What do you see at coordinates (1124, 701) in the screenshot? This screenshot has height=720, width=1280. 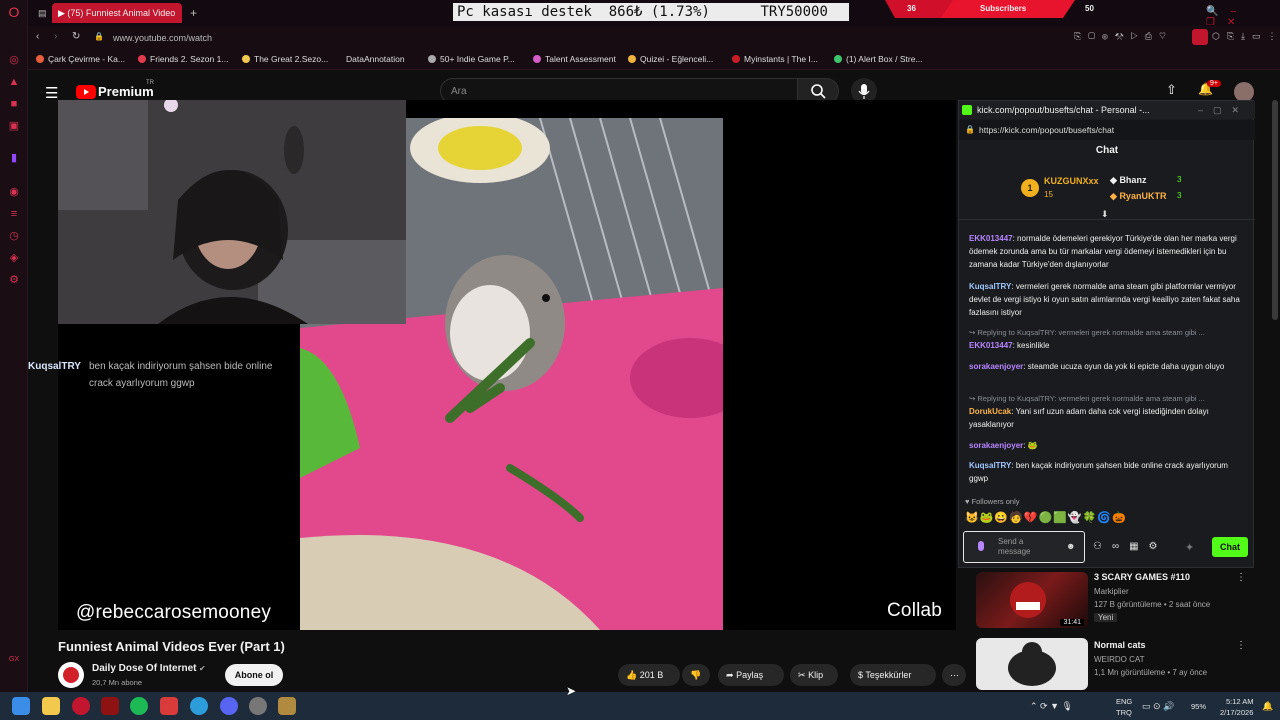 I see `language-indicator: ENG` at bounding box center [1124, 701].